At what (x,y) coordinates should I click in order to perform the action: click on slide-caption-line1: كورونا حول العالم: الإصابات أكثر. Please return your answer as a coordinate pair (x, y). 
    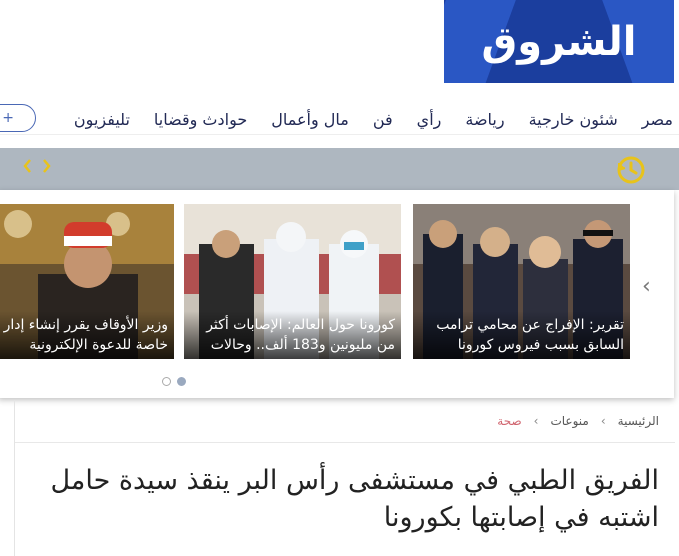
    Looking at the image, I should click on (300, 325).